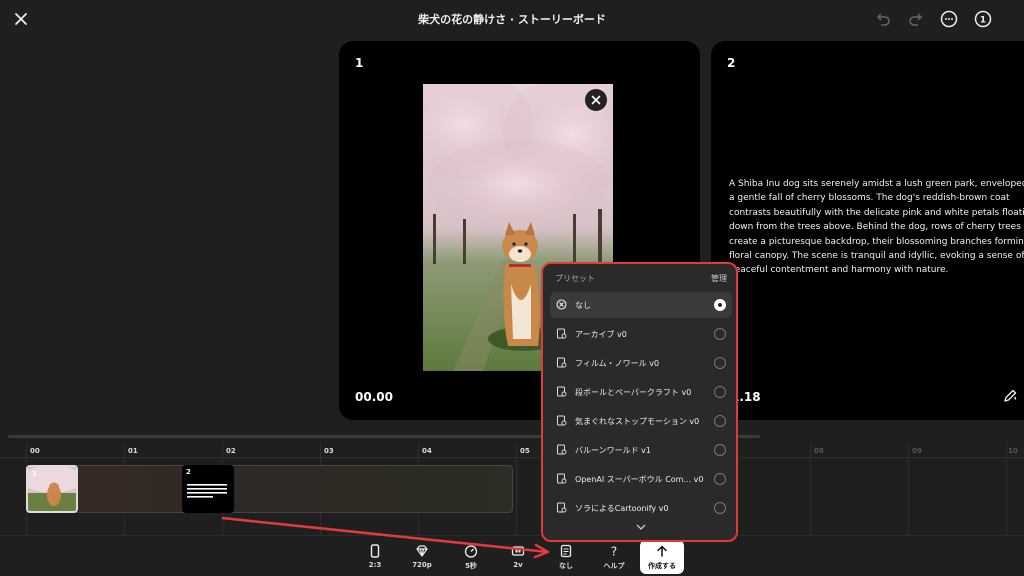 This screenshot has height=576, width=1024. I want to click on clip-number: 2, so click(188, 472).